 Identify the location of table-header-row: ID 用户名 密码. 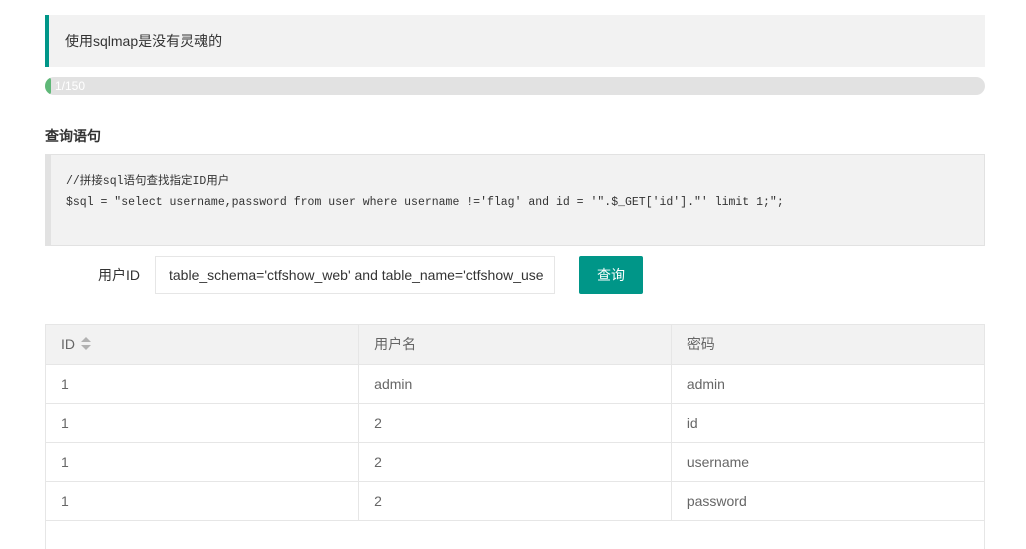
(515, 345).